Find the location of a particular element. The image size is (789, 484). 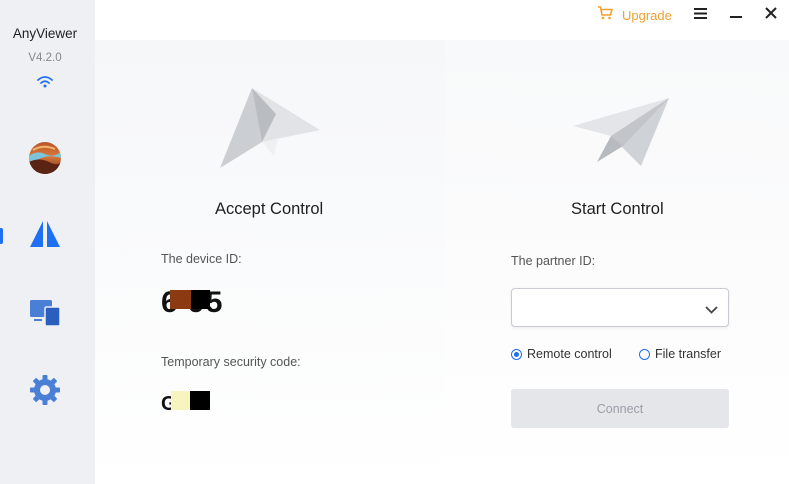

close-icon is located at coordinates (771, 15).